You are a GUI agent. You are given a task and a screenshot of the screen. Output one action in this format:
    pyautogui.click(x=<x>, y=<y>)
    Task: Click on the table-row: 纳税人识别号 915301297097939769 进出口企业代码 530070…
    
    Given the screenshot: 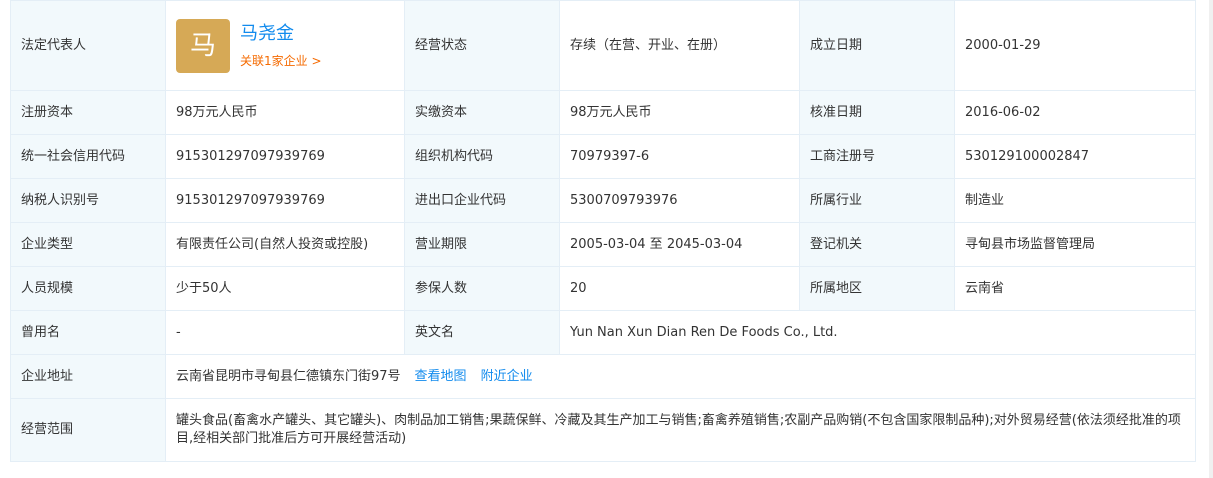 What is the action you would take?
    pyautogui.click(x=603, y=200)
    